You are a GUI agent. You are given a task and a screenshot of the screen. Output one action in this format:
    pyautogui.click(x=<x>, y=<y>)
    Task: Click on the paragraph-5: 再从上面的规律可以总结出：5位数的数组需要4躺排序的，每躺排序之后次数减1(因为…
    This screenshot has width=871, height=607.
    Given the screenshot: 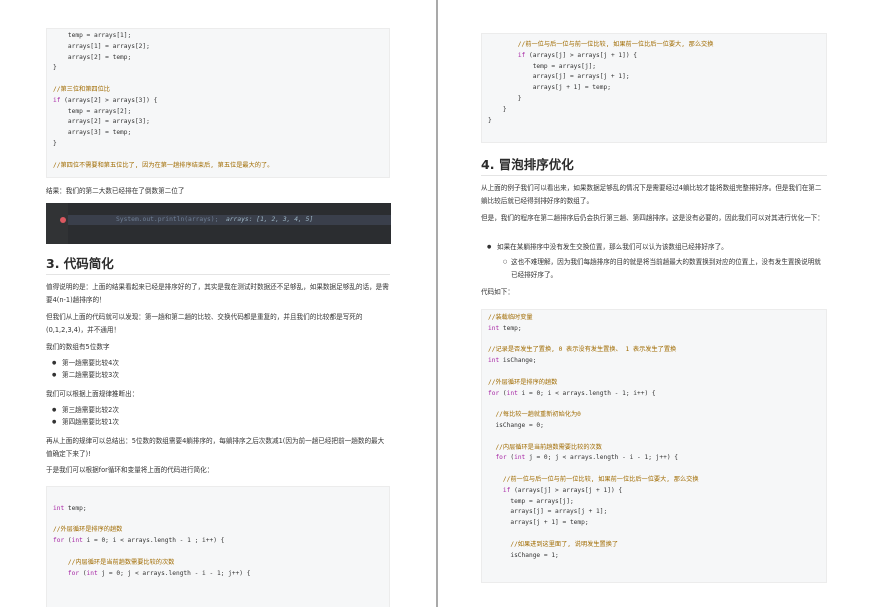 What is the action you would take?
    pyautogui.click(x=215, y=447)
    